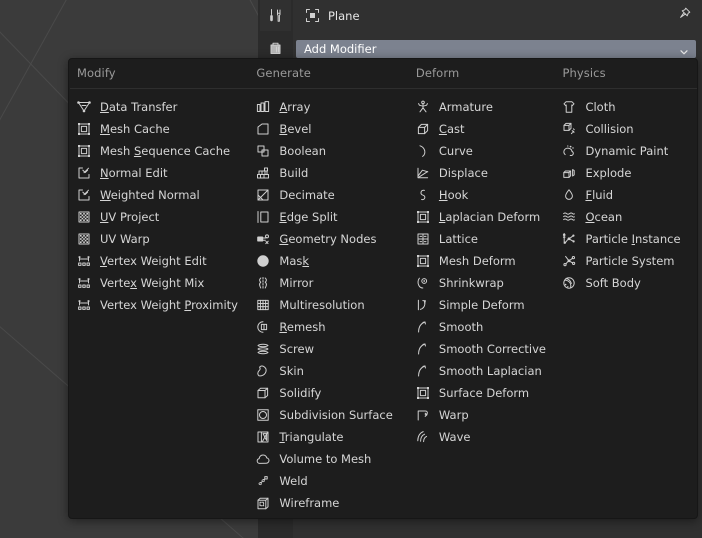 This screenshot has height=538, width=702. What do you see at coordinates (327, 437) in the screenshot?
I see `menu-item-triangulate: Triangulate` at bounding box center [327, 437].